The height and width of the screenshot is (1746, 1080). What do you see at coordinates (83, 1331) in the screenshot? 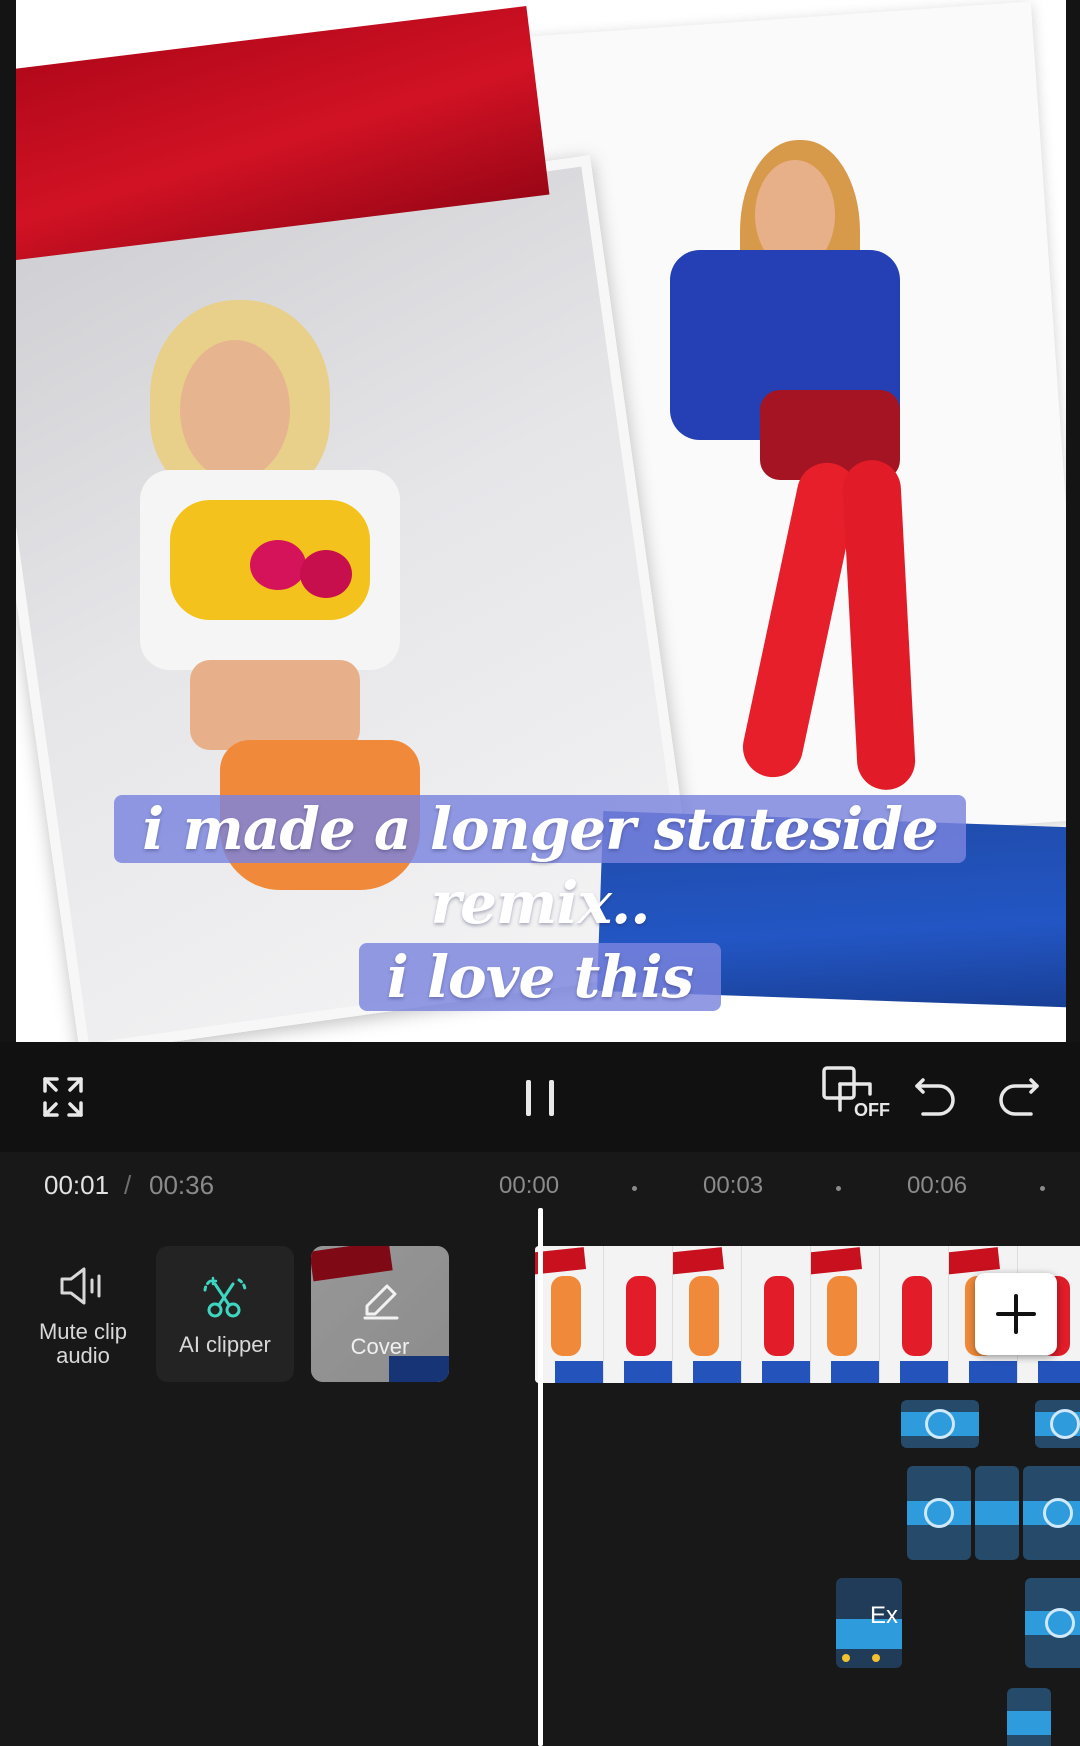
I see `mute-label-line1: Mute clip` at bounding box center [83, 1331].